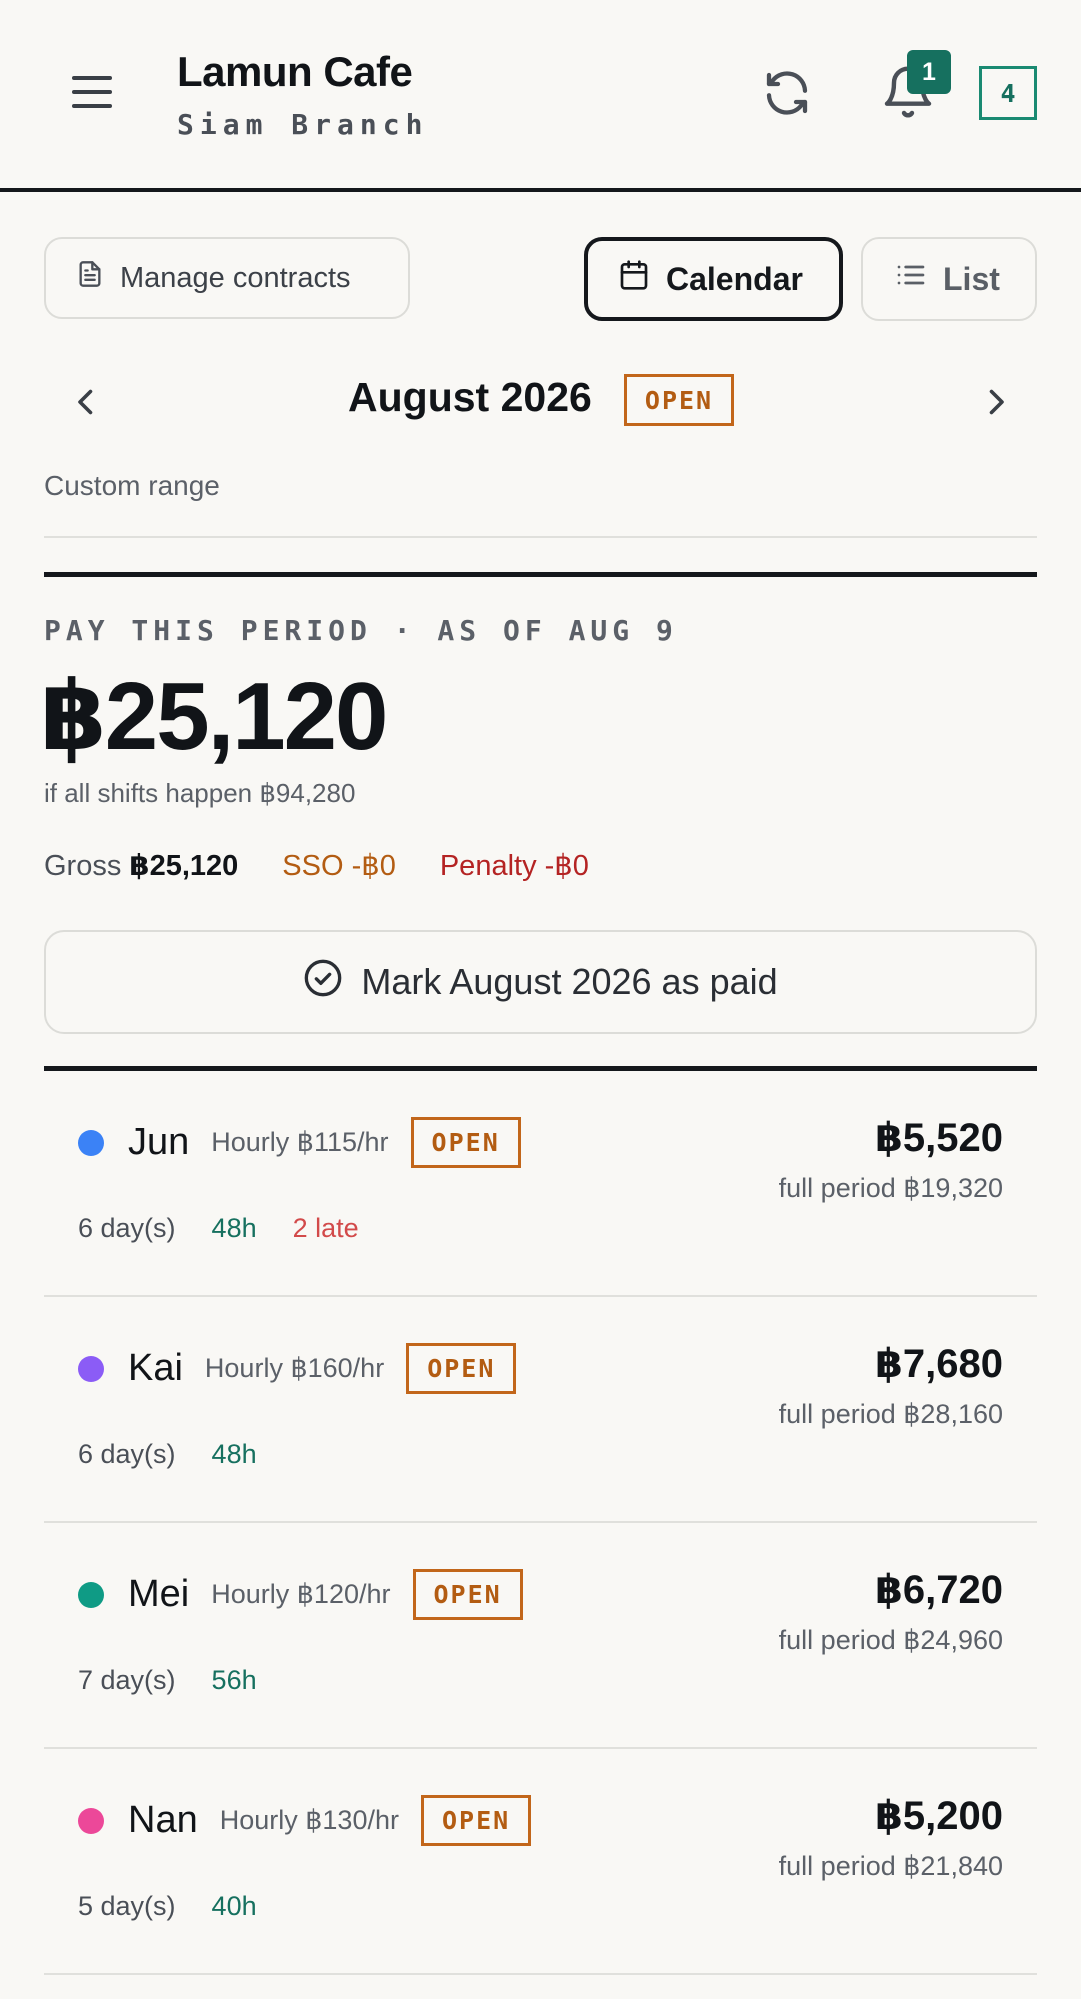 The height and width of the screenshot is (1999, 1081). What do you see at coordinates (911, 279) in the screenshot?
I see `list-icon` at bounding box center [911, 279].